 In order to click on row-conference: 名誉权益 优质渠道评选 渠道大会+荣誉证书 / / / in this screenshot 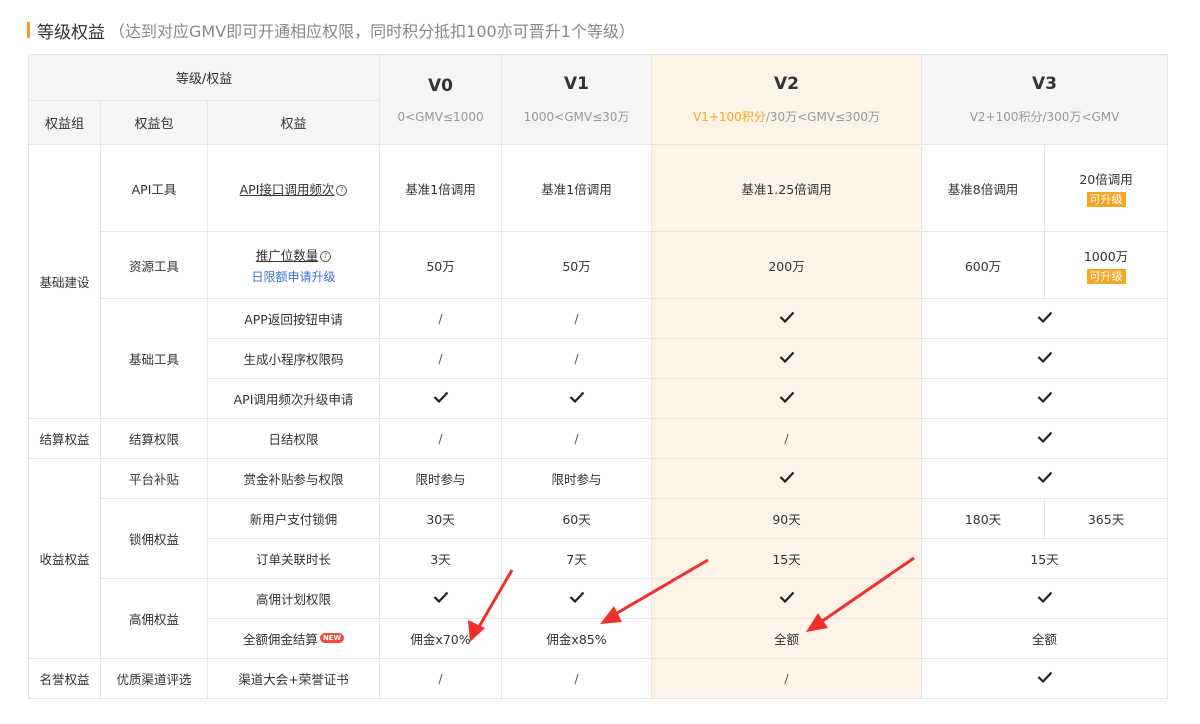, I will do `click(598, 678)`.